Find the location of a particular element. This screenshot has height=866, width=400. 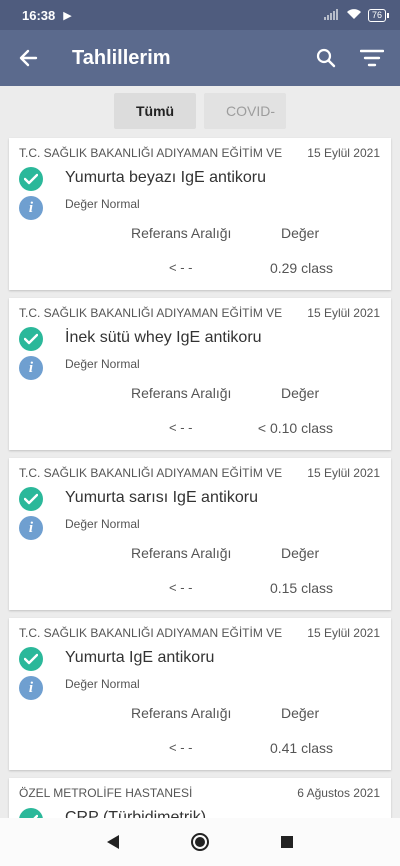

test-name: CRP (Türbidimetrik) is located at coordinates (136, 813).